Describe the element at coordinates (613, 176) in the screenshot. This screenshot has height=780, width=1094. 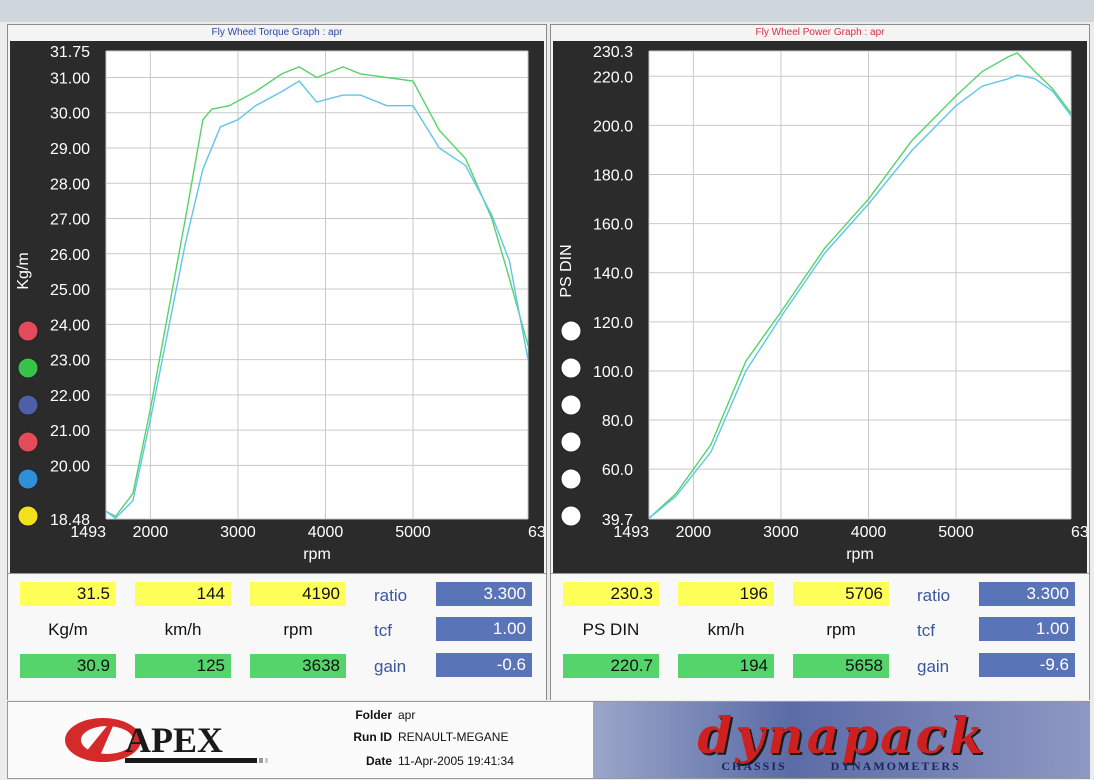
I see `power-y-tick-label: 180.0` at that location.